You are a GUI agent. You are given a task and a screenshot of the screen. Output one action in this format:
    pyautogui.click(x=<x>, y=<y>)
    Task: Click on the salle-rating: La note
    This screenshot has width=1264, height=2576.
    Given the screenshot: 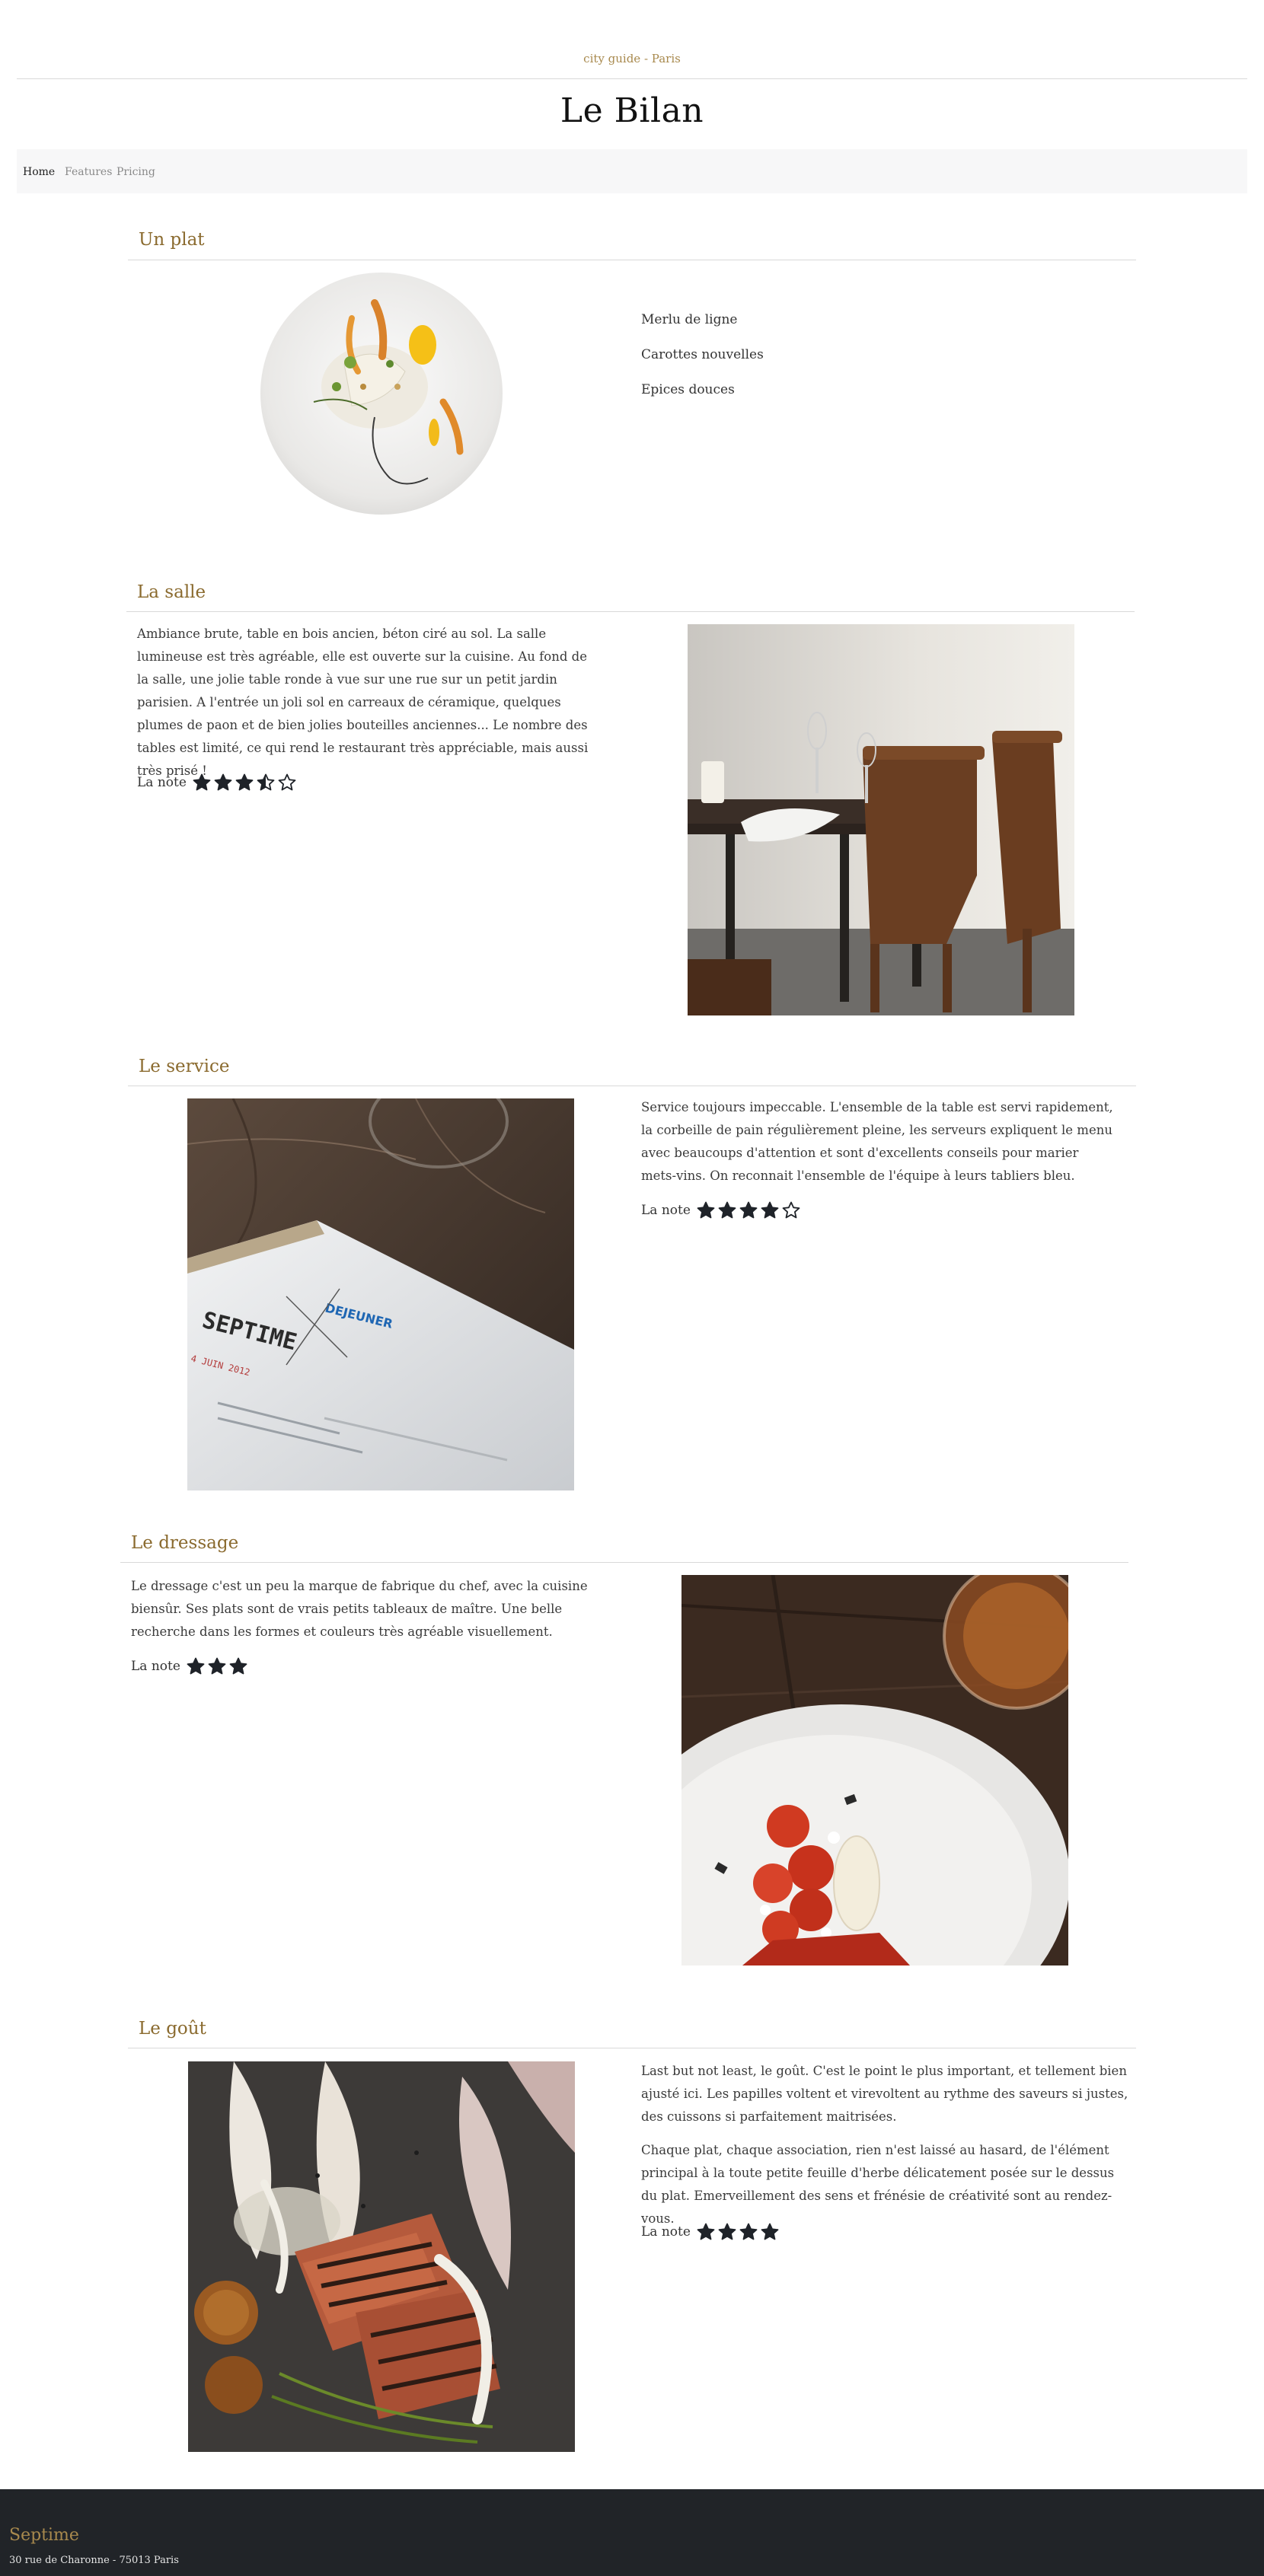 What is the action you would take?
    pyautogui.click(x=218, y=783)
    